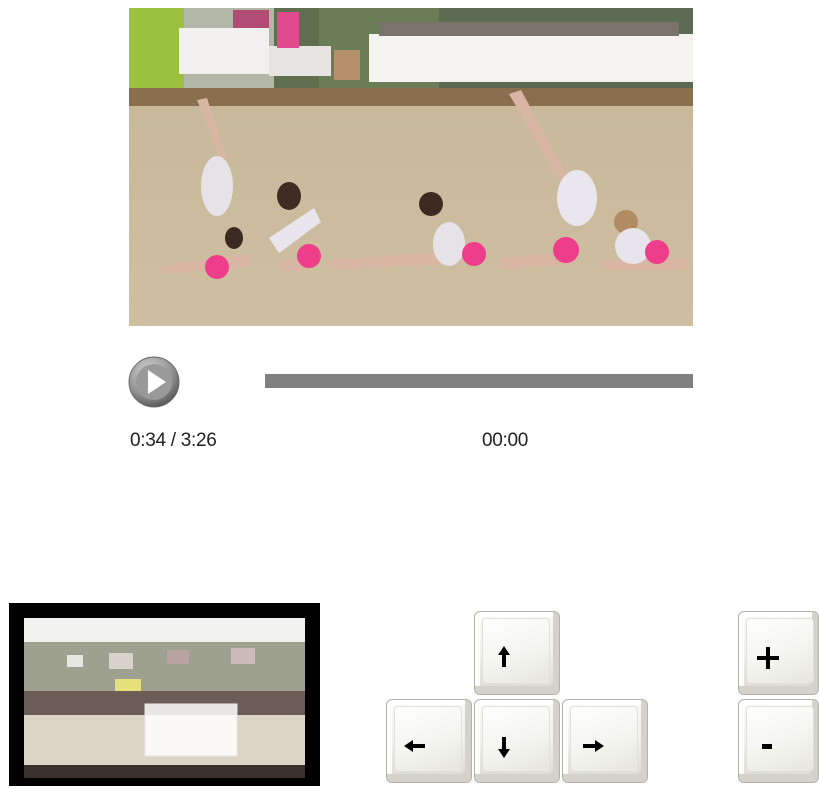 The width and height of the screenshot is (819, 789). I want to click on progress-bar, so click(479, 381).